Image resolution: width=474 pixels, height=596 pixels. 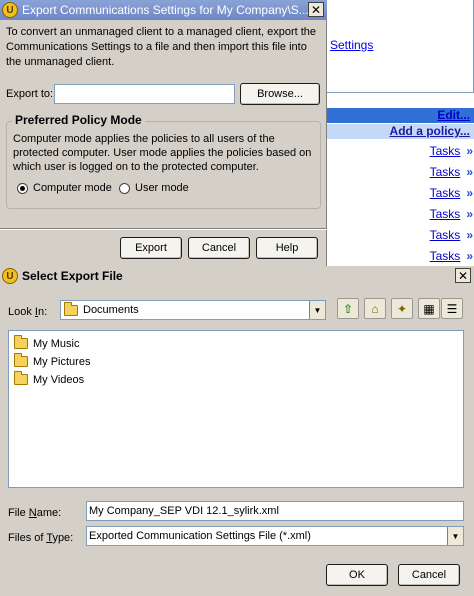 I want to click on export-button: Export, so click(x=151, y=248).